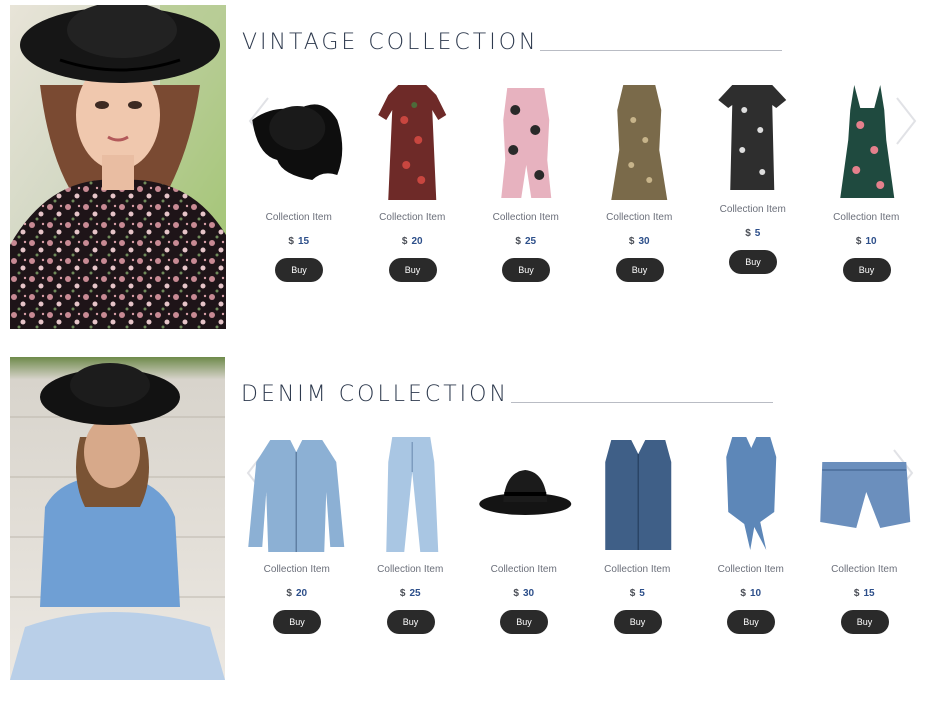 The image size is (928, 701). Describe the element at coordinates (390, 42) in the screenshot. I see `section-title: VINTAGE COLLECTION` at that location.